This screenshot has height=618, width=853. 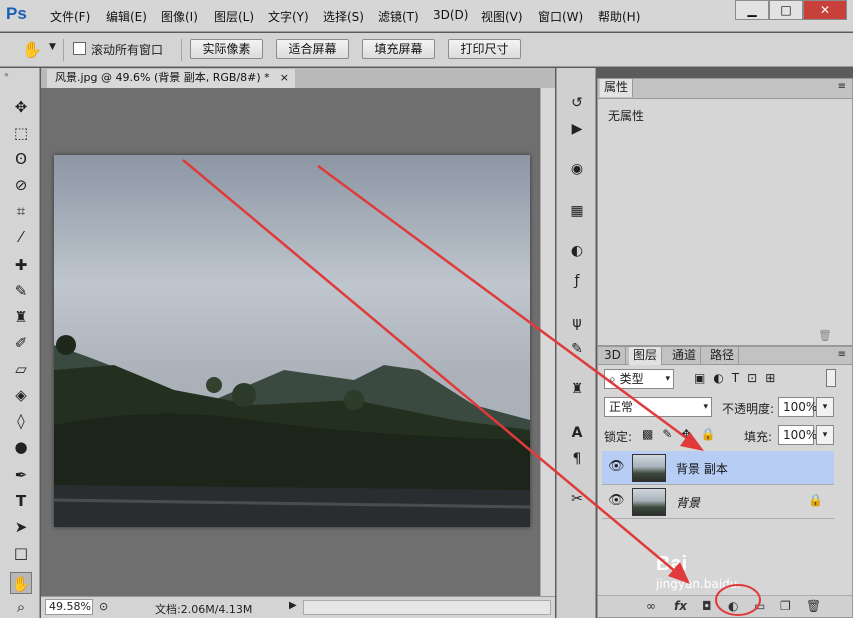 I want to click on collapse-arrows-icon: », so click(x=6, y=74).